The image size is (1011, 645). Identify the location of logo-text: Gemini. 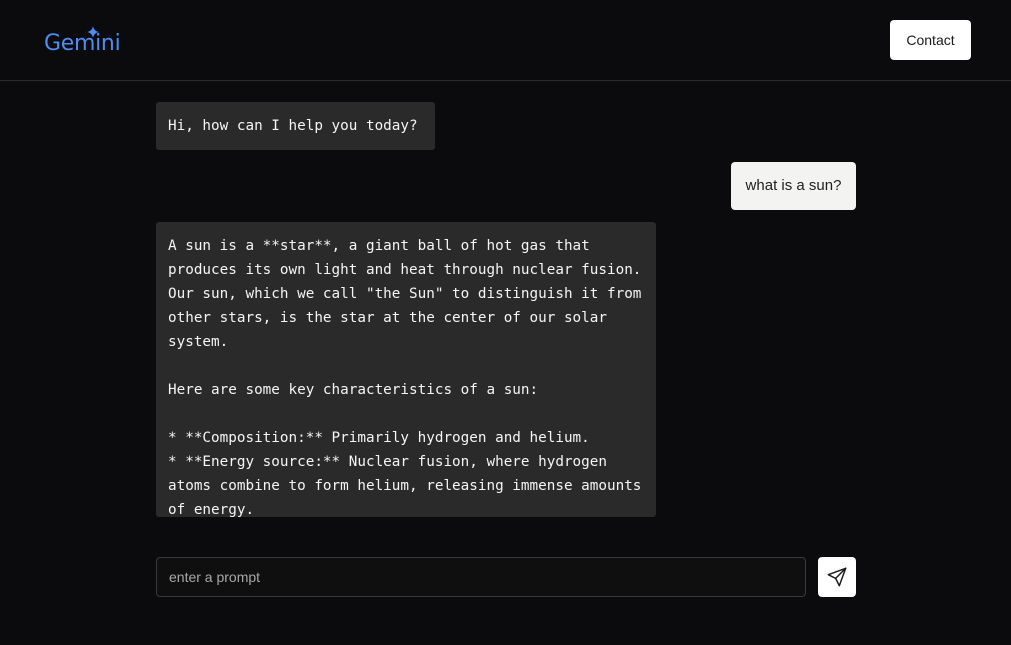
(82, 43).